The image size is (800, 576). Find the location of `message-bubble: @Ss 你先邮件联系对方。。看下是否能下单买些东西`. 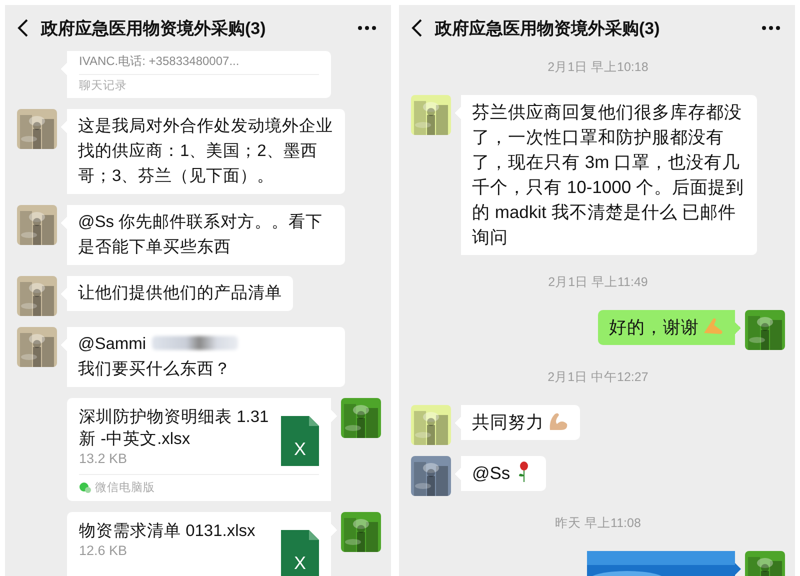

message-bubble: @Ss 你先邮件联系对方。。看下是否能下单买些东西 is located at coordinates (203, 235).